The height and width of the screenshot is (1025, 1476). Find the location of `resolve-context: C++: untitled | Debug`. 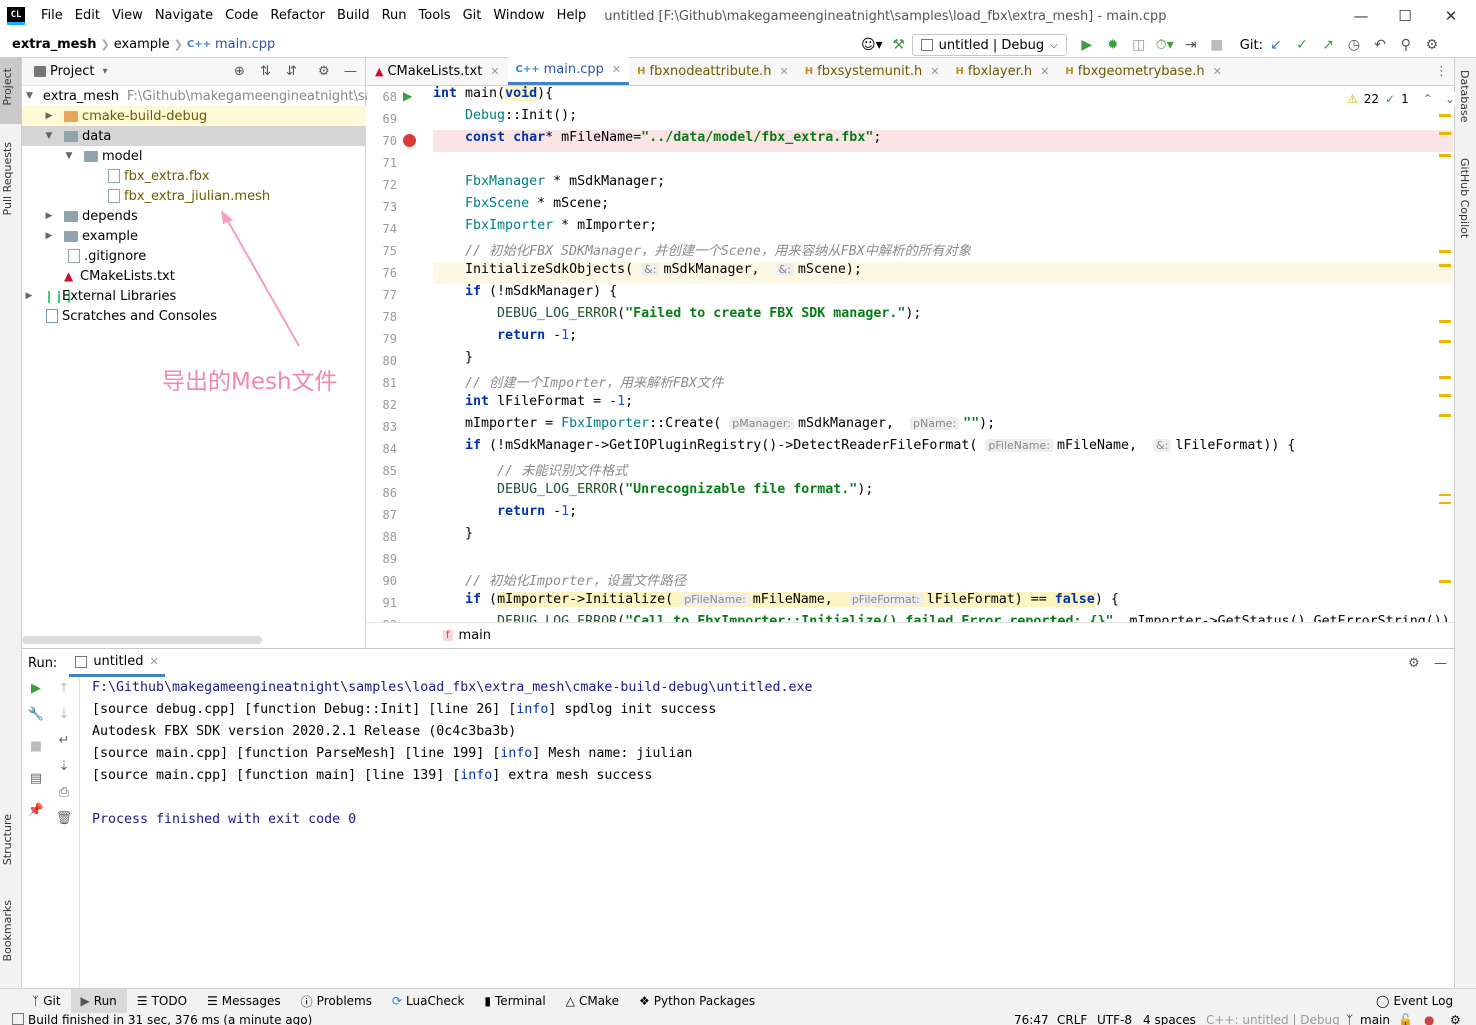

resolve-context: C++: untitled | Debug is located at coordinates (1273, 1019).